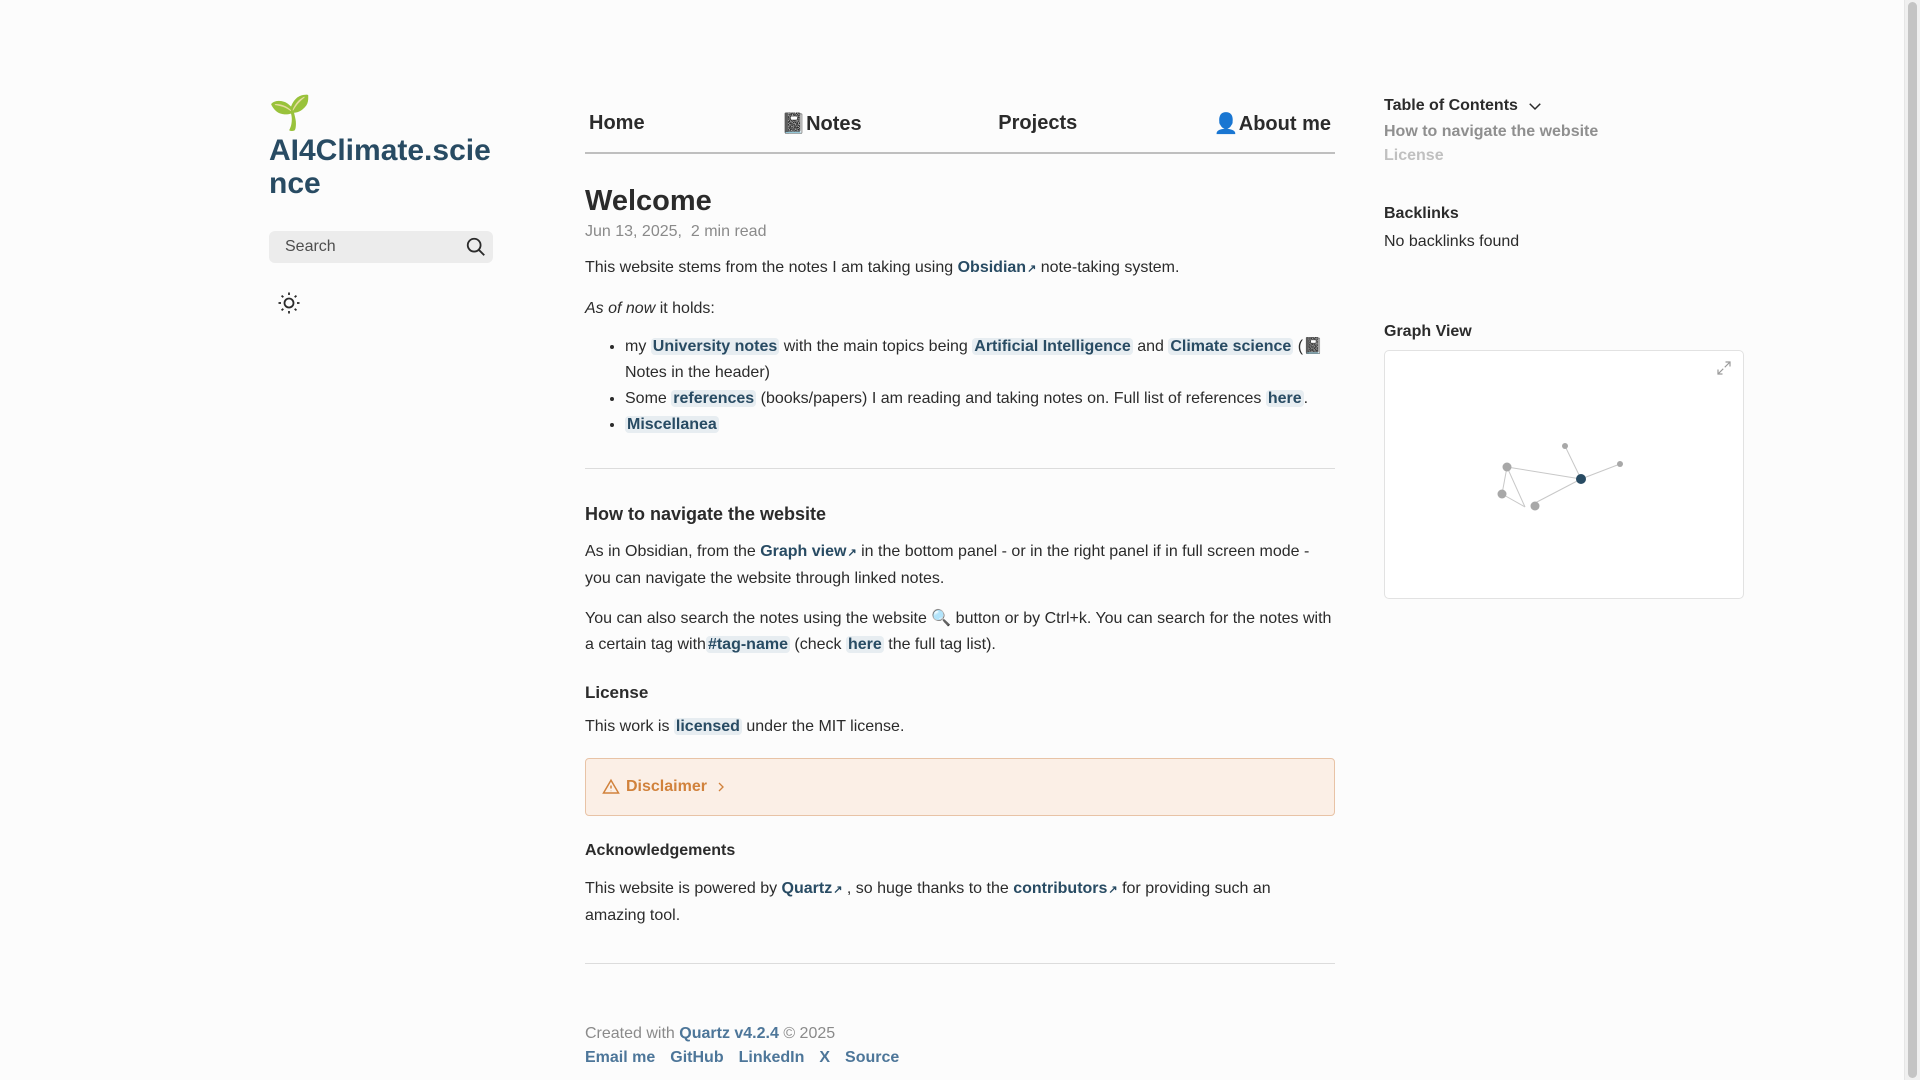 The image size is (1920, 1080). What do you see at coordinates (729, 1033) in the screenshot?
I see `quartz-version-link: Quartz v4.2.4` at bounding box center [729, 1033].